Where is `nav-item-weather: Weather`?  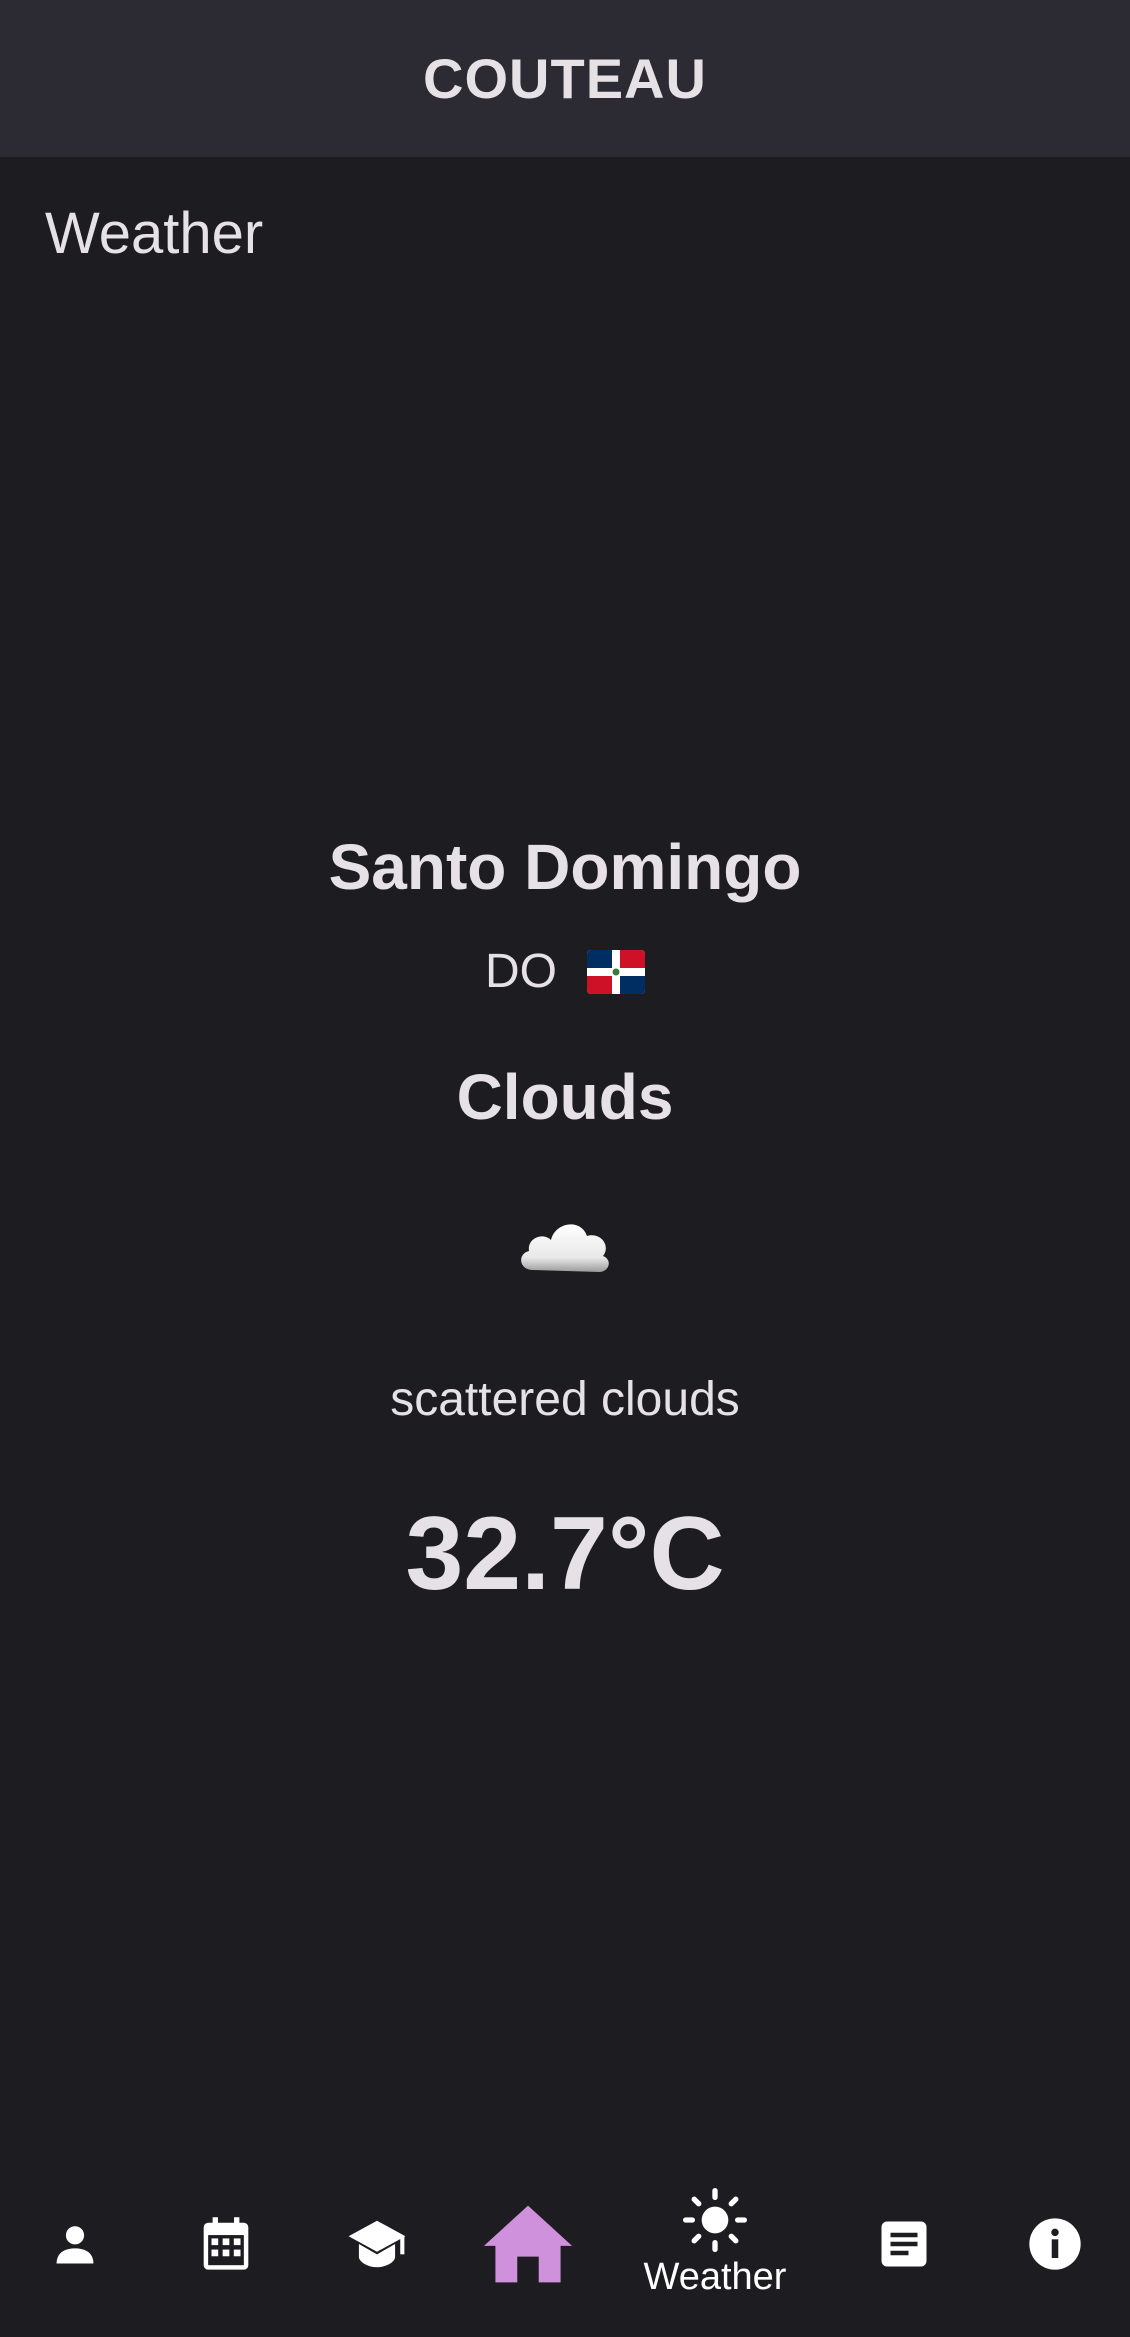
nav-item-weather: Weather is located at coordinates (715, 2243).